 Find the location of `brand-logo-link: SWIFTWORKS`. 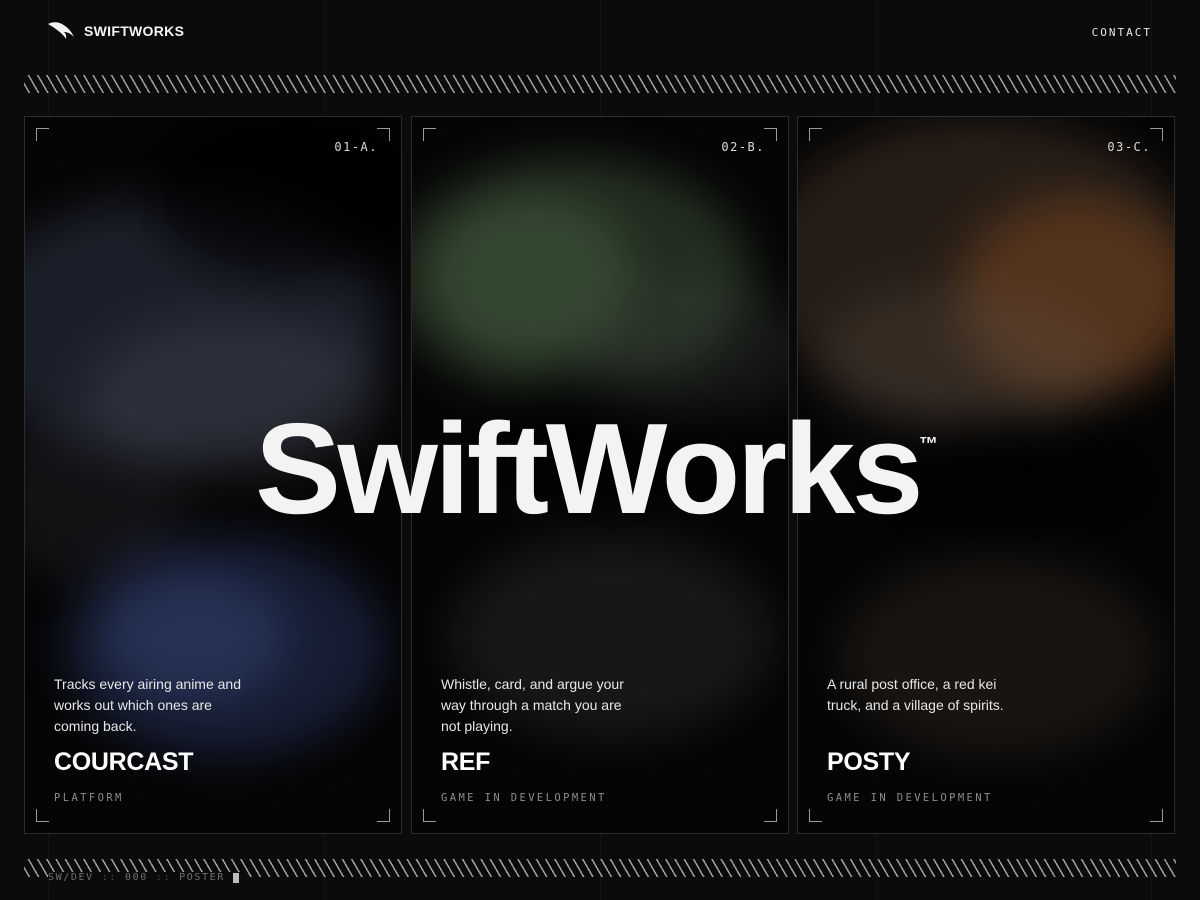

brand-logo-link: SWIFTWORKS is located at coordinates (116, 31).